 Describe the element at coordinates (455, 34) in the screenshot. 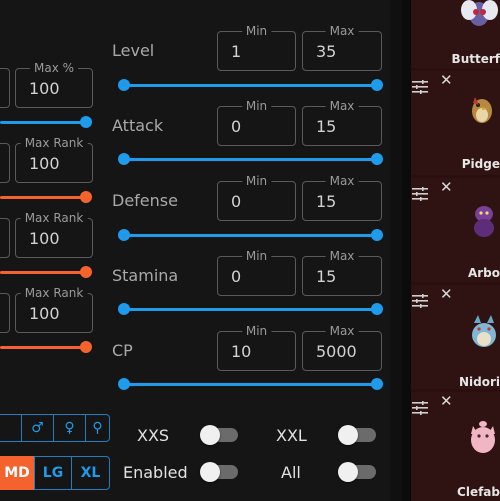

I see `pokemon-card: Butterf` at that location.